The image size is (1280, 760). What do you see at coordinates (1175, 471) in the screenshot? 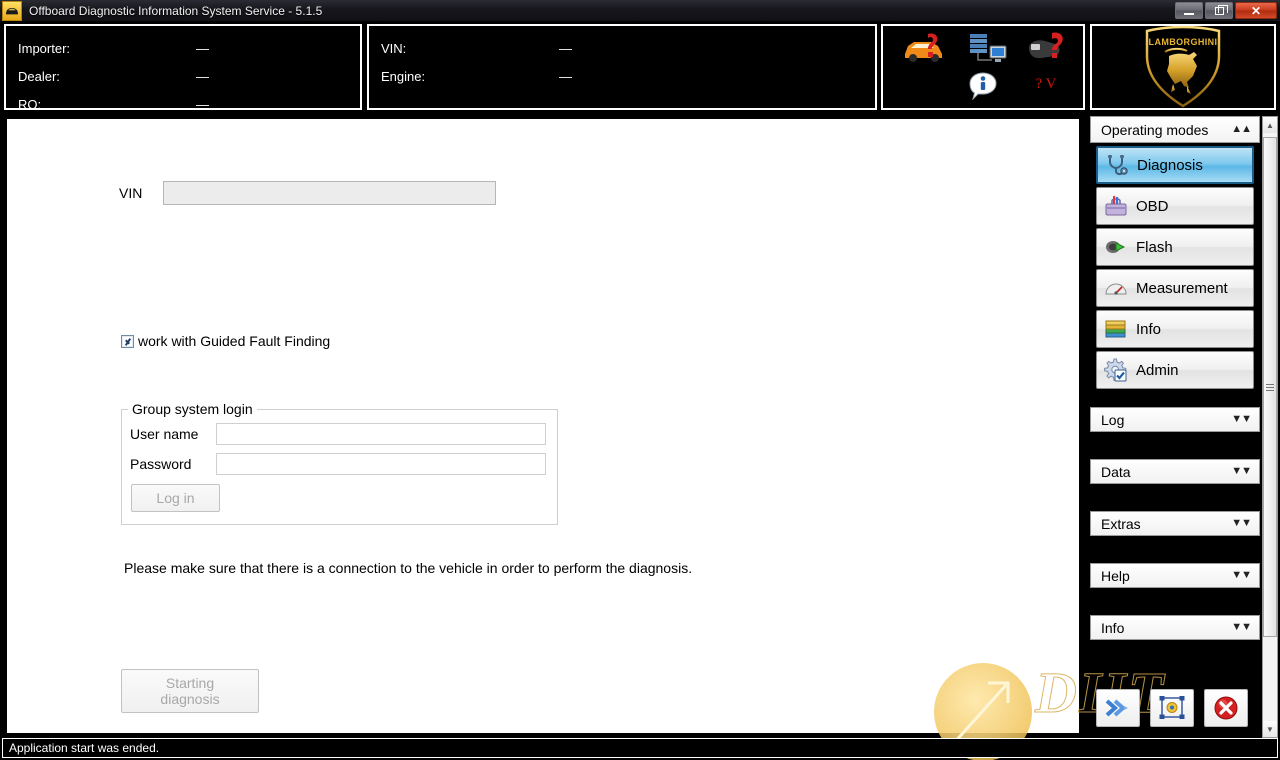
I see `sidebar-section-data: Data ▼▼` at bounding box center [1175, 471].